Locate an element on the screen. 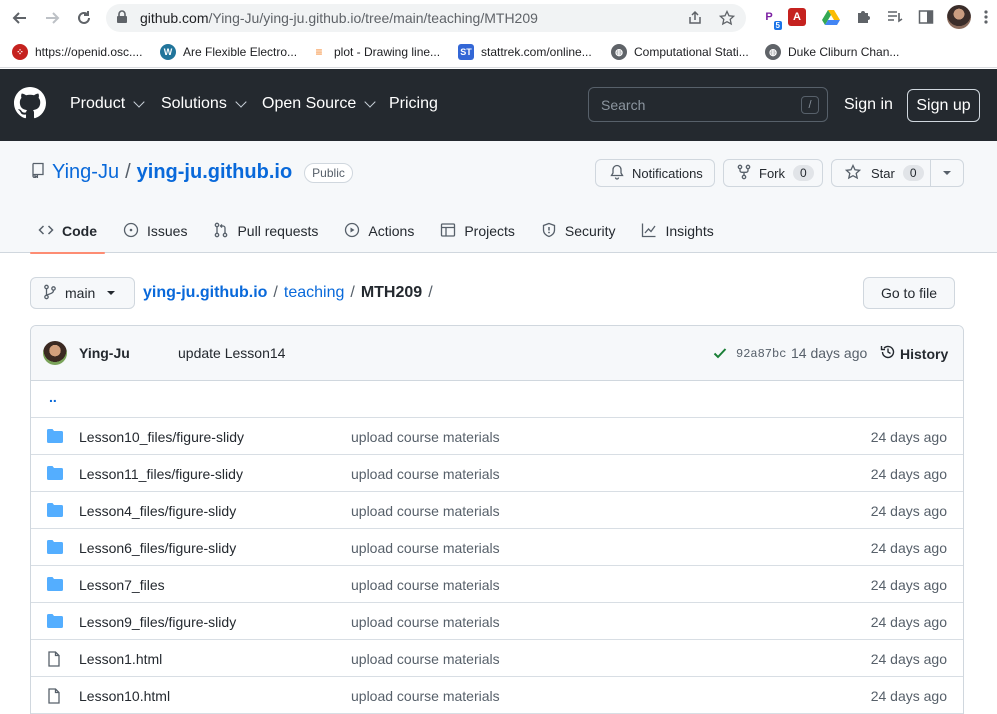  tab-insights: Insights is located at coordinates (679, 236).